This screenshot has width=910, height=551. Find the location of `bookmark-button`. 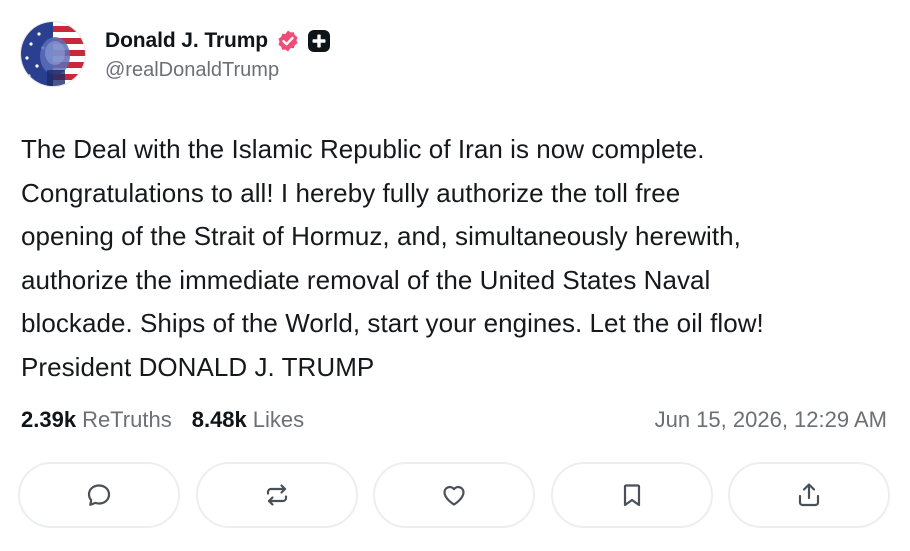

bookmark-button is located at coordinates (631, 495).